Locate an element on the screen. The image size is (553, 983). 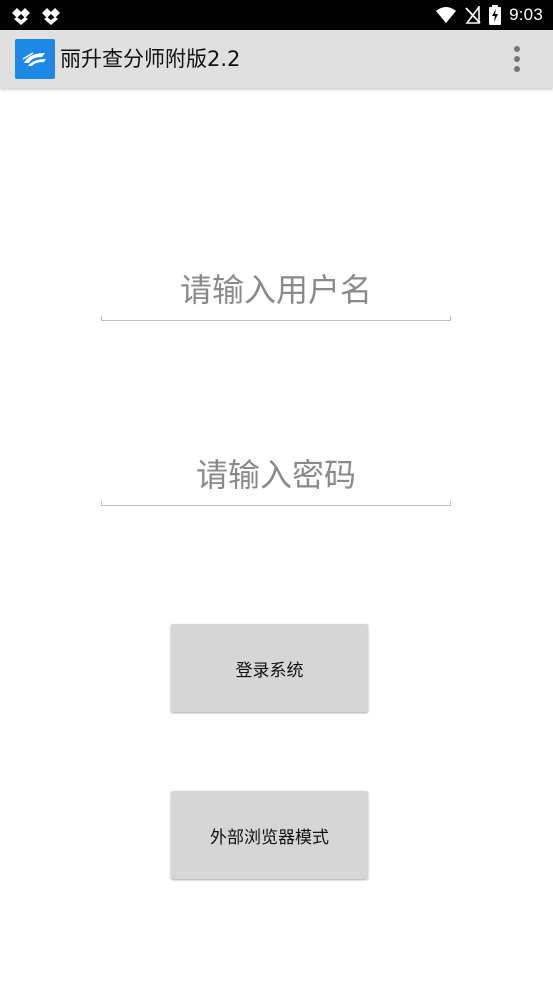
username-underline is located at coordinates (276, 318).